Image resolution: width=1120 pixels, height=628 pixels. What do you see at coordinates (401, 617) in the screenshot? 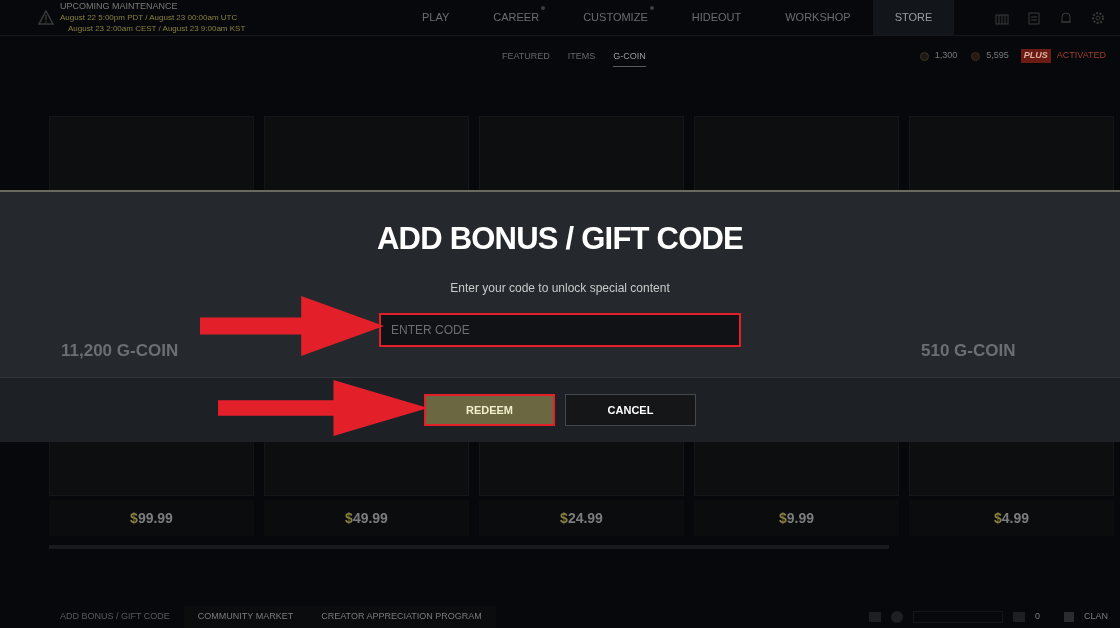
I see `footer-link: CREATOR APPRECIATION PROGRAM` at bounding box center [401, 617].